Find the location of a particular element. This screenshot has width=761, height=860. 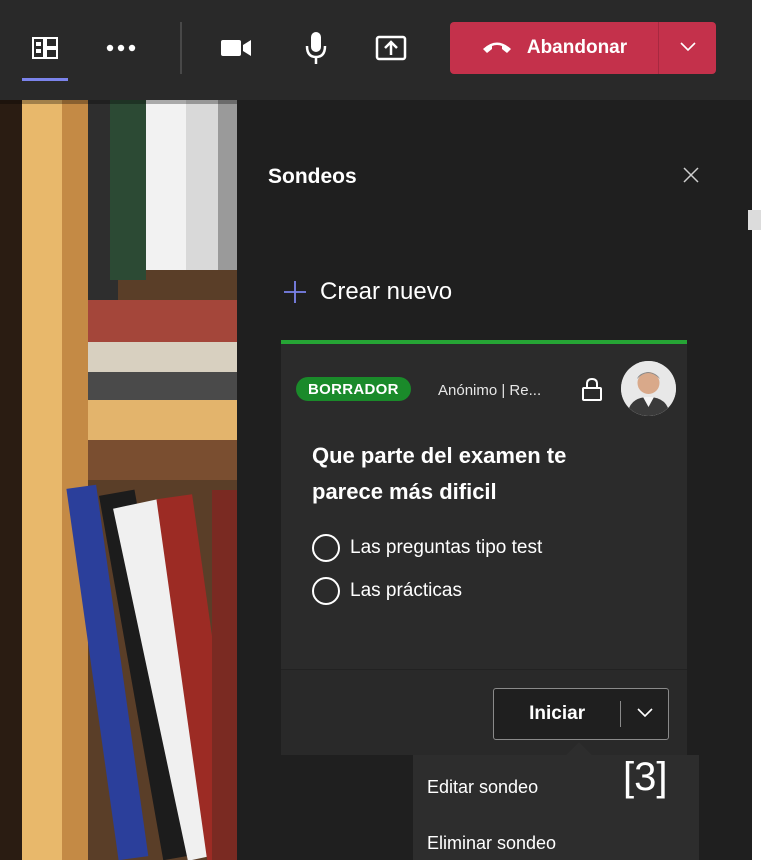

close-icon is located at coordinates (691, 177).